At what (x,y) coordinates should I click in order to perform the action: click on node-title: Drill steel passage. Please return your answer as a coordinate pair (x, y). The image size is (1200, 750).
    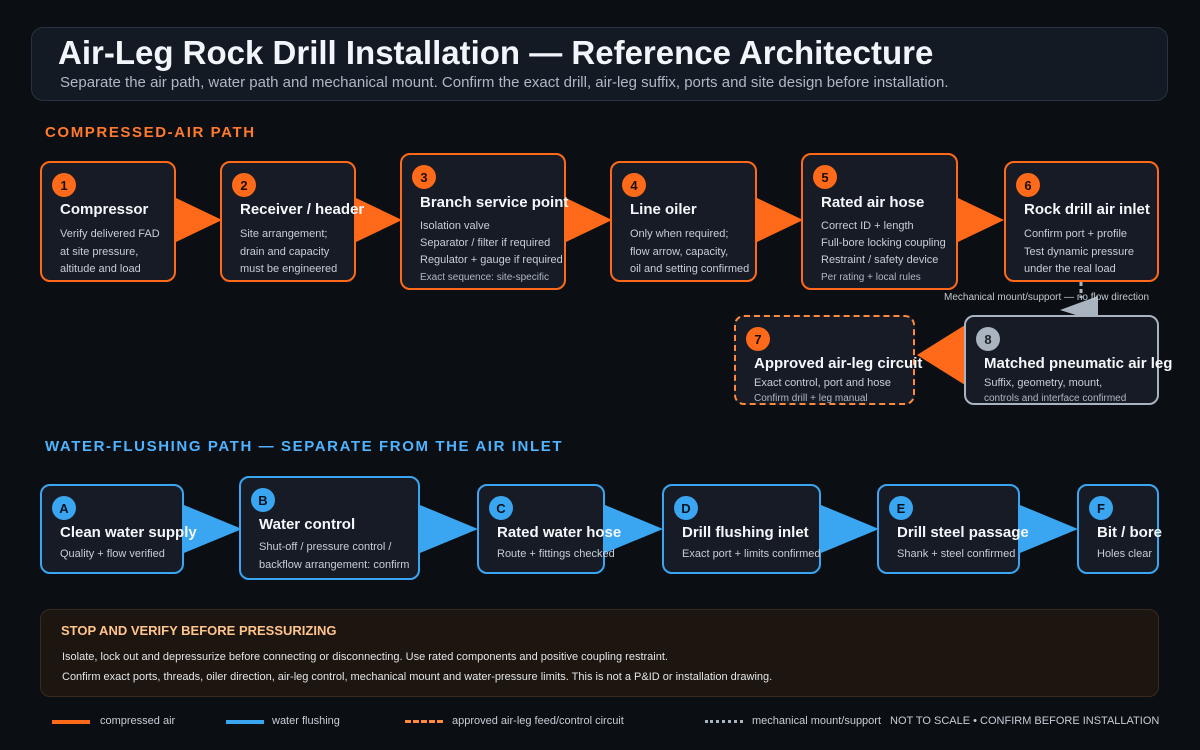
    Looking at the image, I should click on (963, 532).